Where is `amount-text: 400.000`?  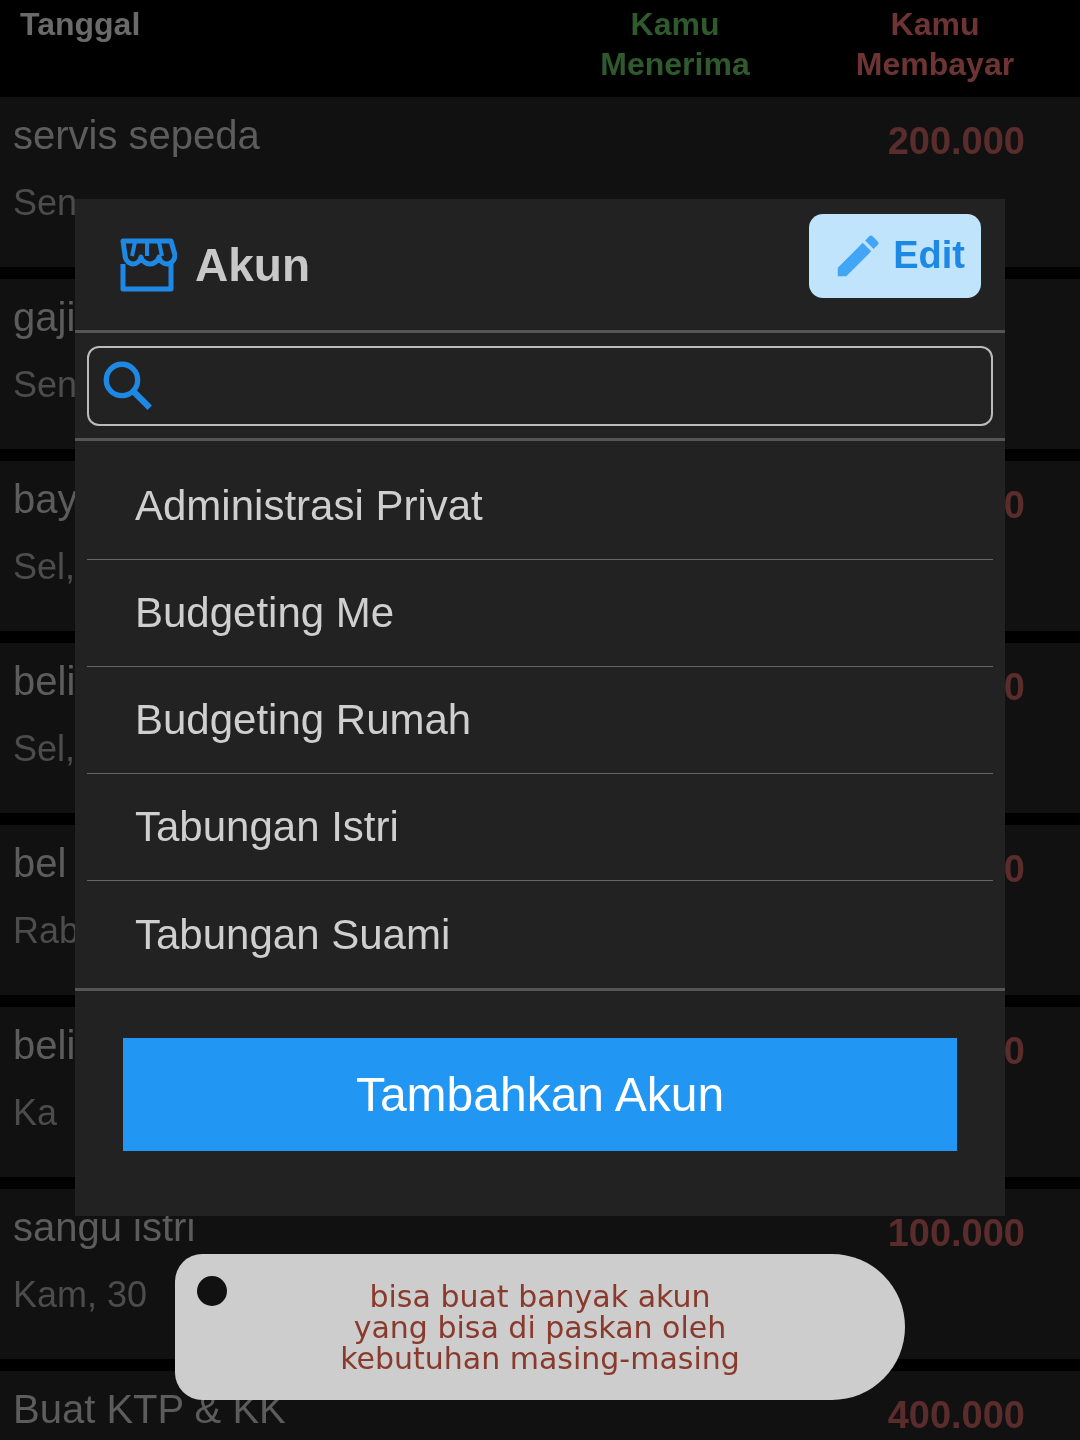
amount-text: 400.000 is located at coordinates (956, 1415).